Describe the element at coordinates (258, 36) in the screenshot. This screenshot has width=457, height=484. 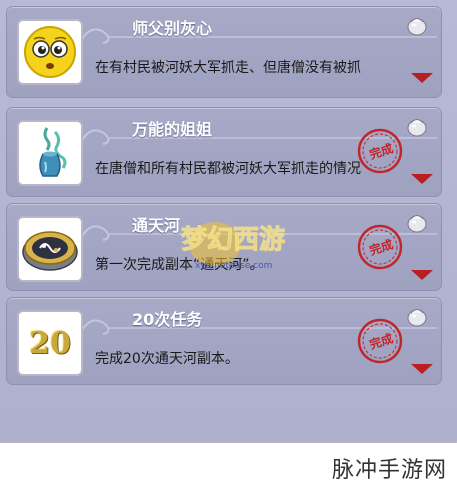
I see `cloud-swirl-decoration` at that location.